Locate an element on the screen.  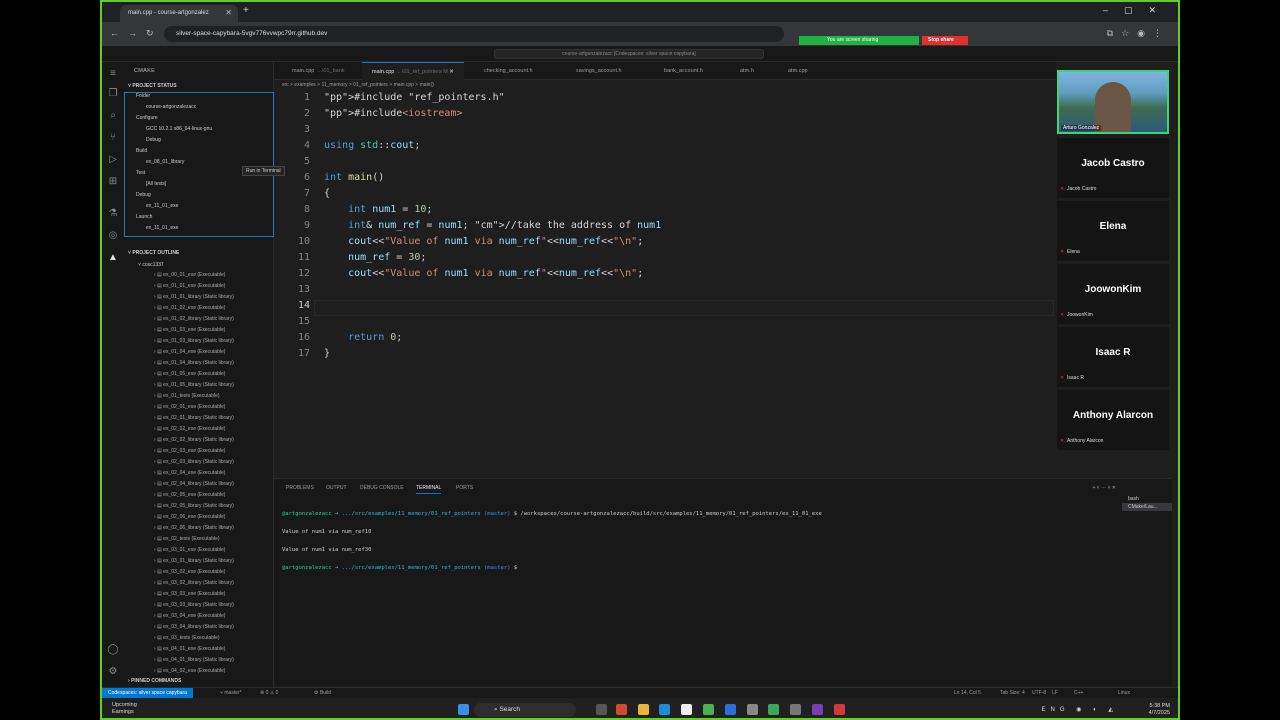
build-status: ⚙ Build is located at coordinates (322, 693).